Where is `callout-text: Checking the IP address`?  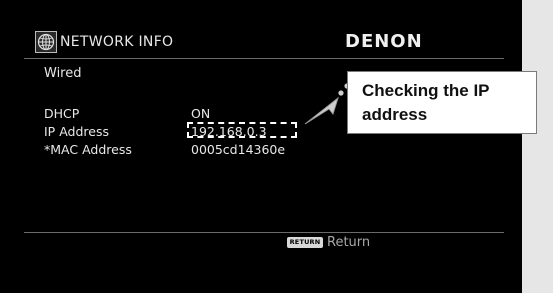 callout-text: Checking the IP address is located at coordinates (426, 102).